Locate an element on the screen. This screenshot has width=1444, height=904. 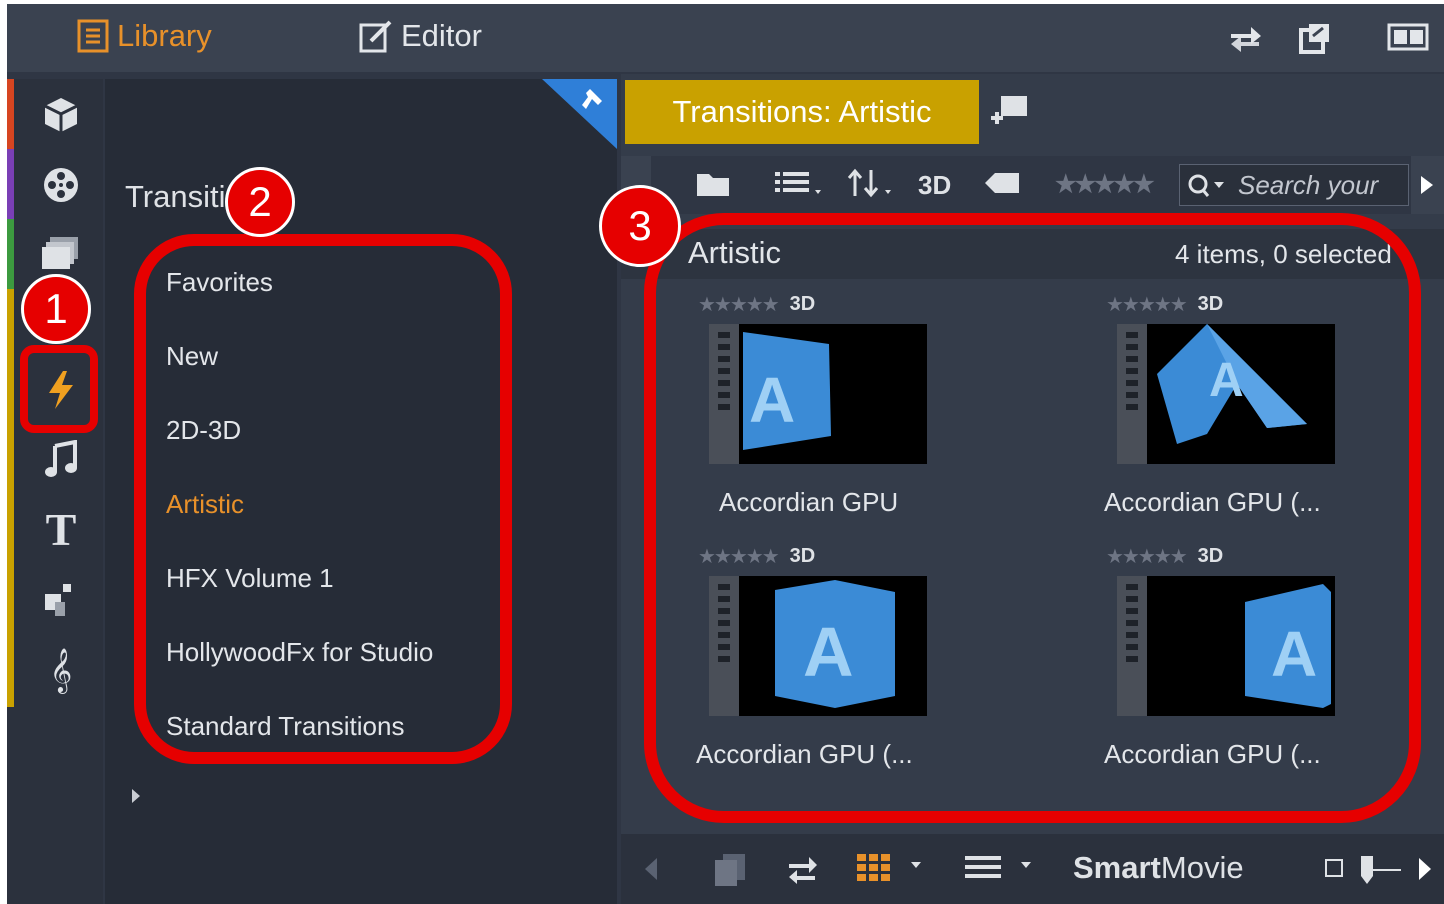
filter-3d-button: 3D is located at coordinates (934, 185).